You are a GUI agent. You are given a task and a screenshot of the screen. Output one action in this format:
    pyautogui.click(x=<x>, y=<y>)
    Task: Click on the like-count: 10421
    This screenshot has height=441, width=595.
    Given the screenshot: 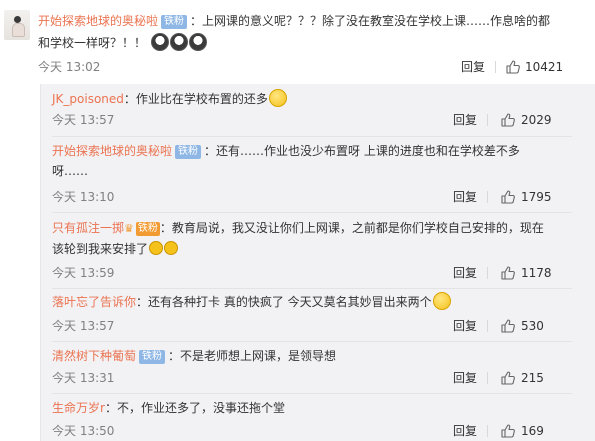 What is the action you would take?
    pyautogui.click(x=544, y=67)
    